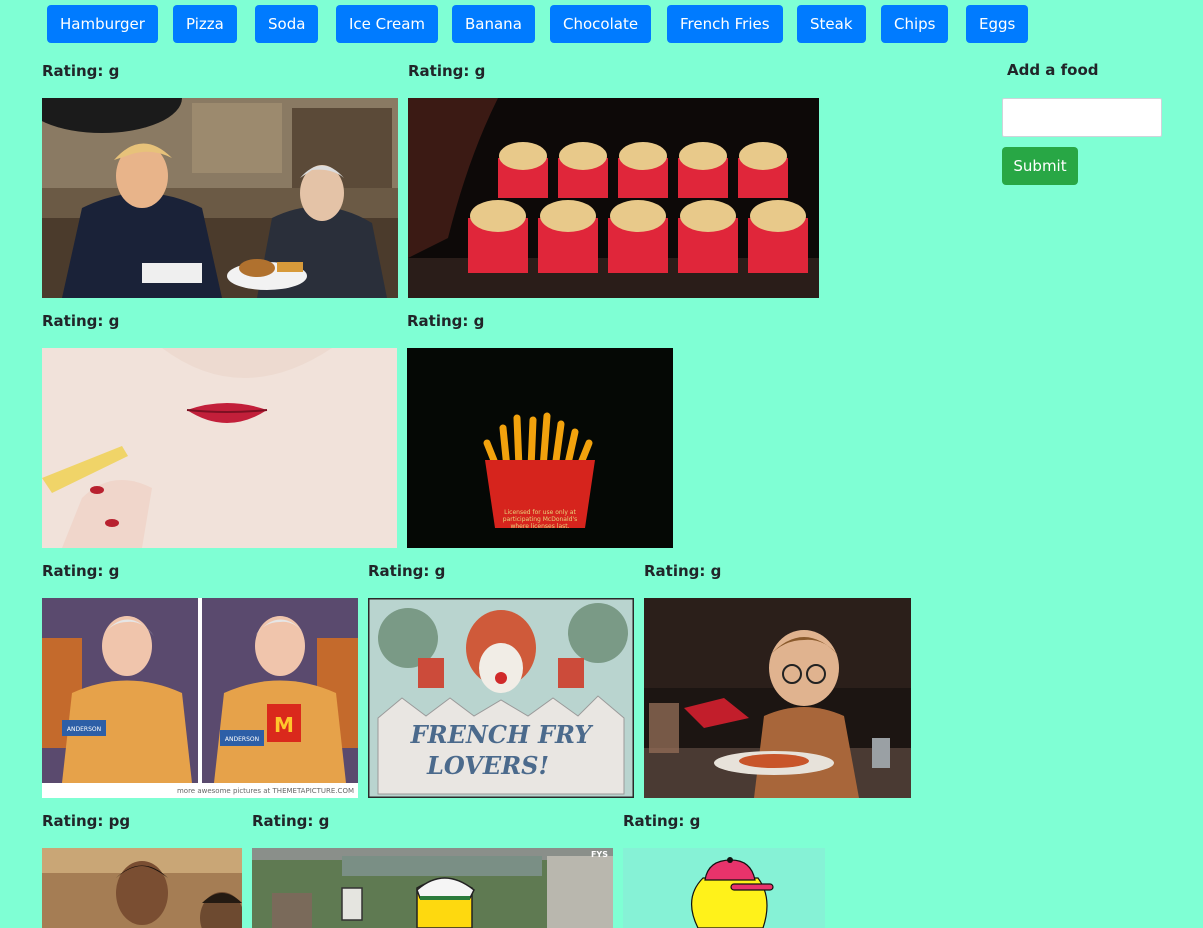  Describe the element at coordinates (102, 24) in the screenshot. I see `food-button-hamburger: Hamburger` at that location.